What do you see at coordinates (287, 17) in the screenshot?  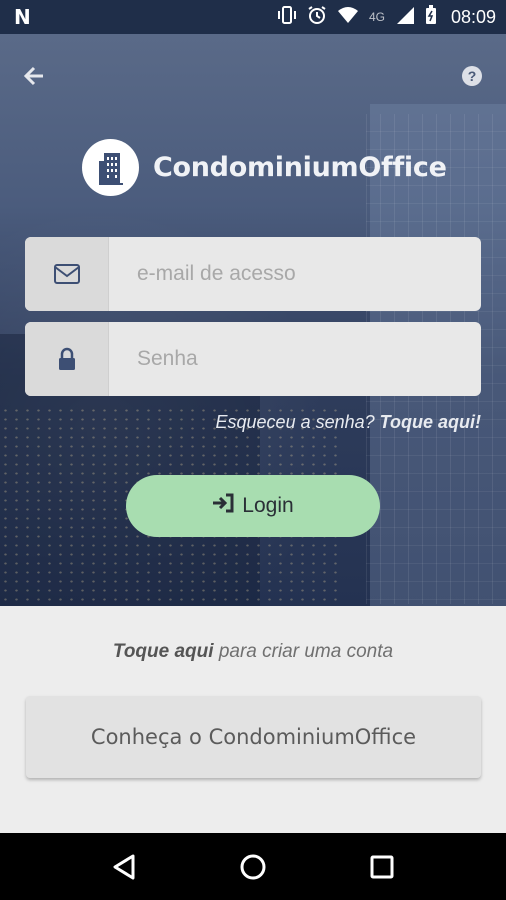 I see `vibrate-icon` at bounding box center [287, 17].